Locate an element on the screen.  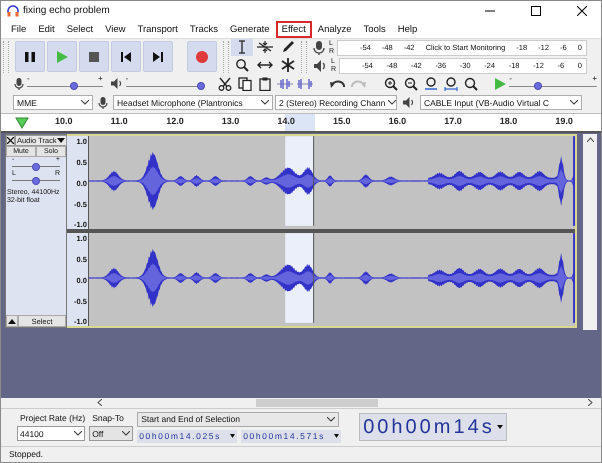
slider-max-label: + is located at coordinates (100, 78).